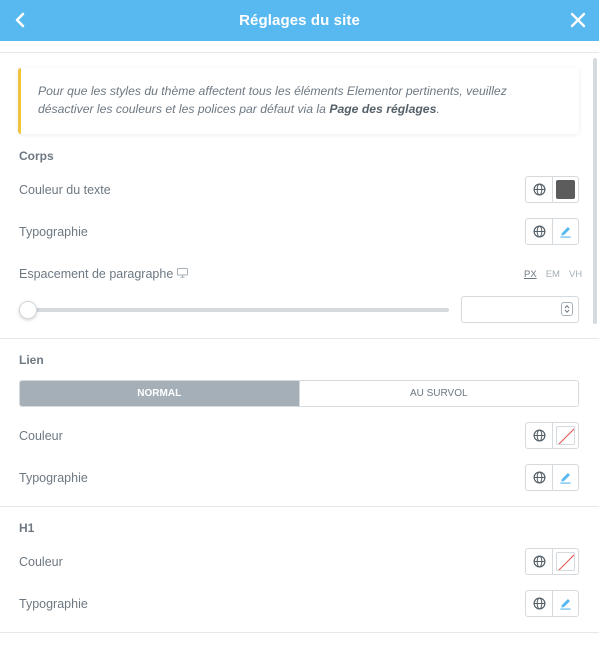 This screenshot has width=599, height=647. Describe the element at coordinates (438, 109) in the screenshot. I see `notice-text-end: .` at that location.